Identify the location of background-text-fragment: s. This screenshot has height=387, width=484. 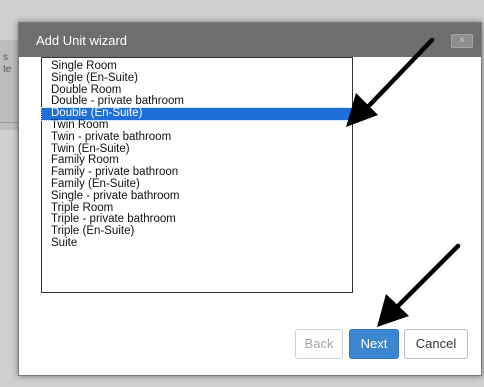
(5, 57).